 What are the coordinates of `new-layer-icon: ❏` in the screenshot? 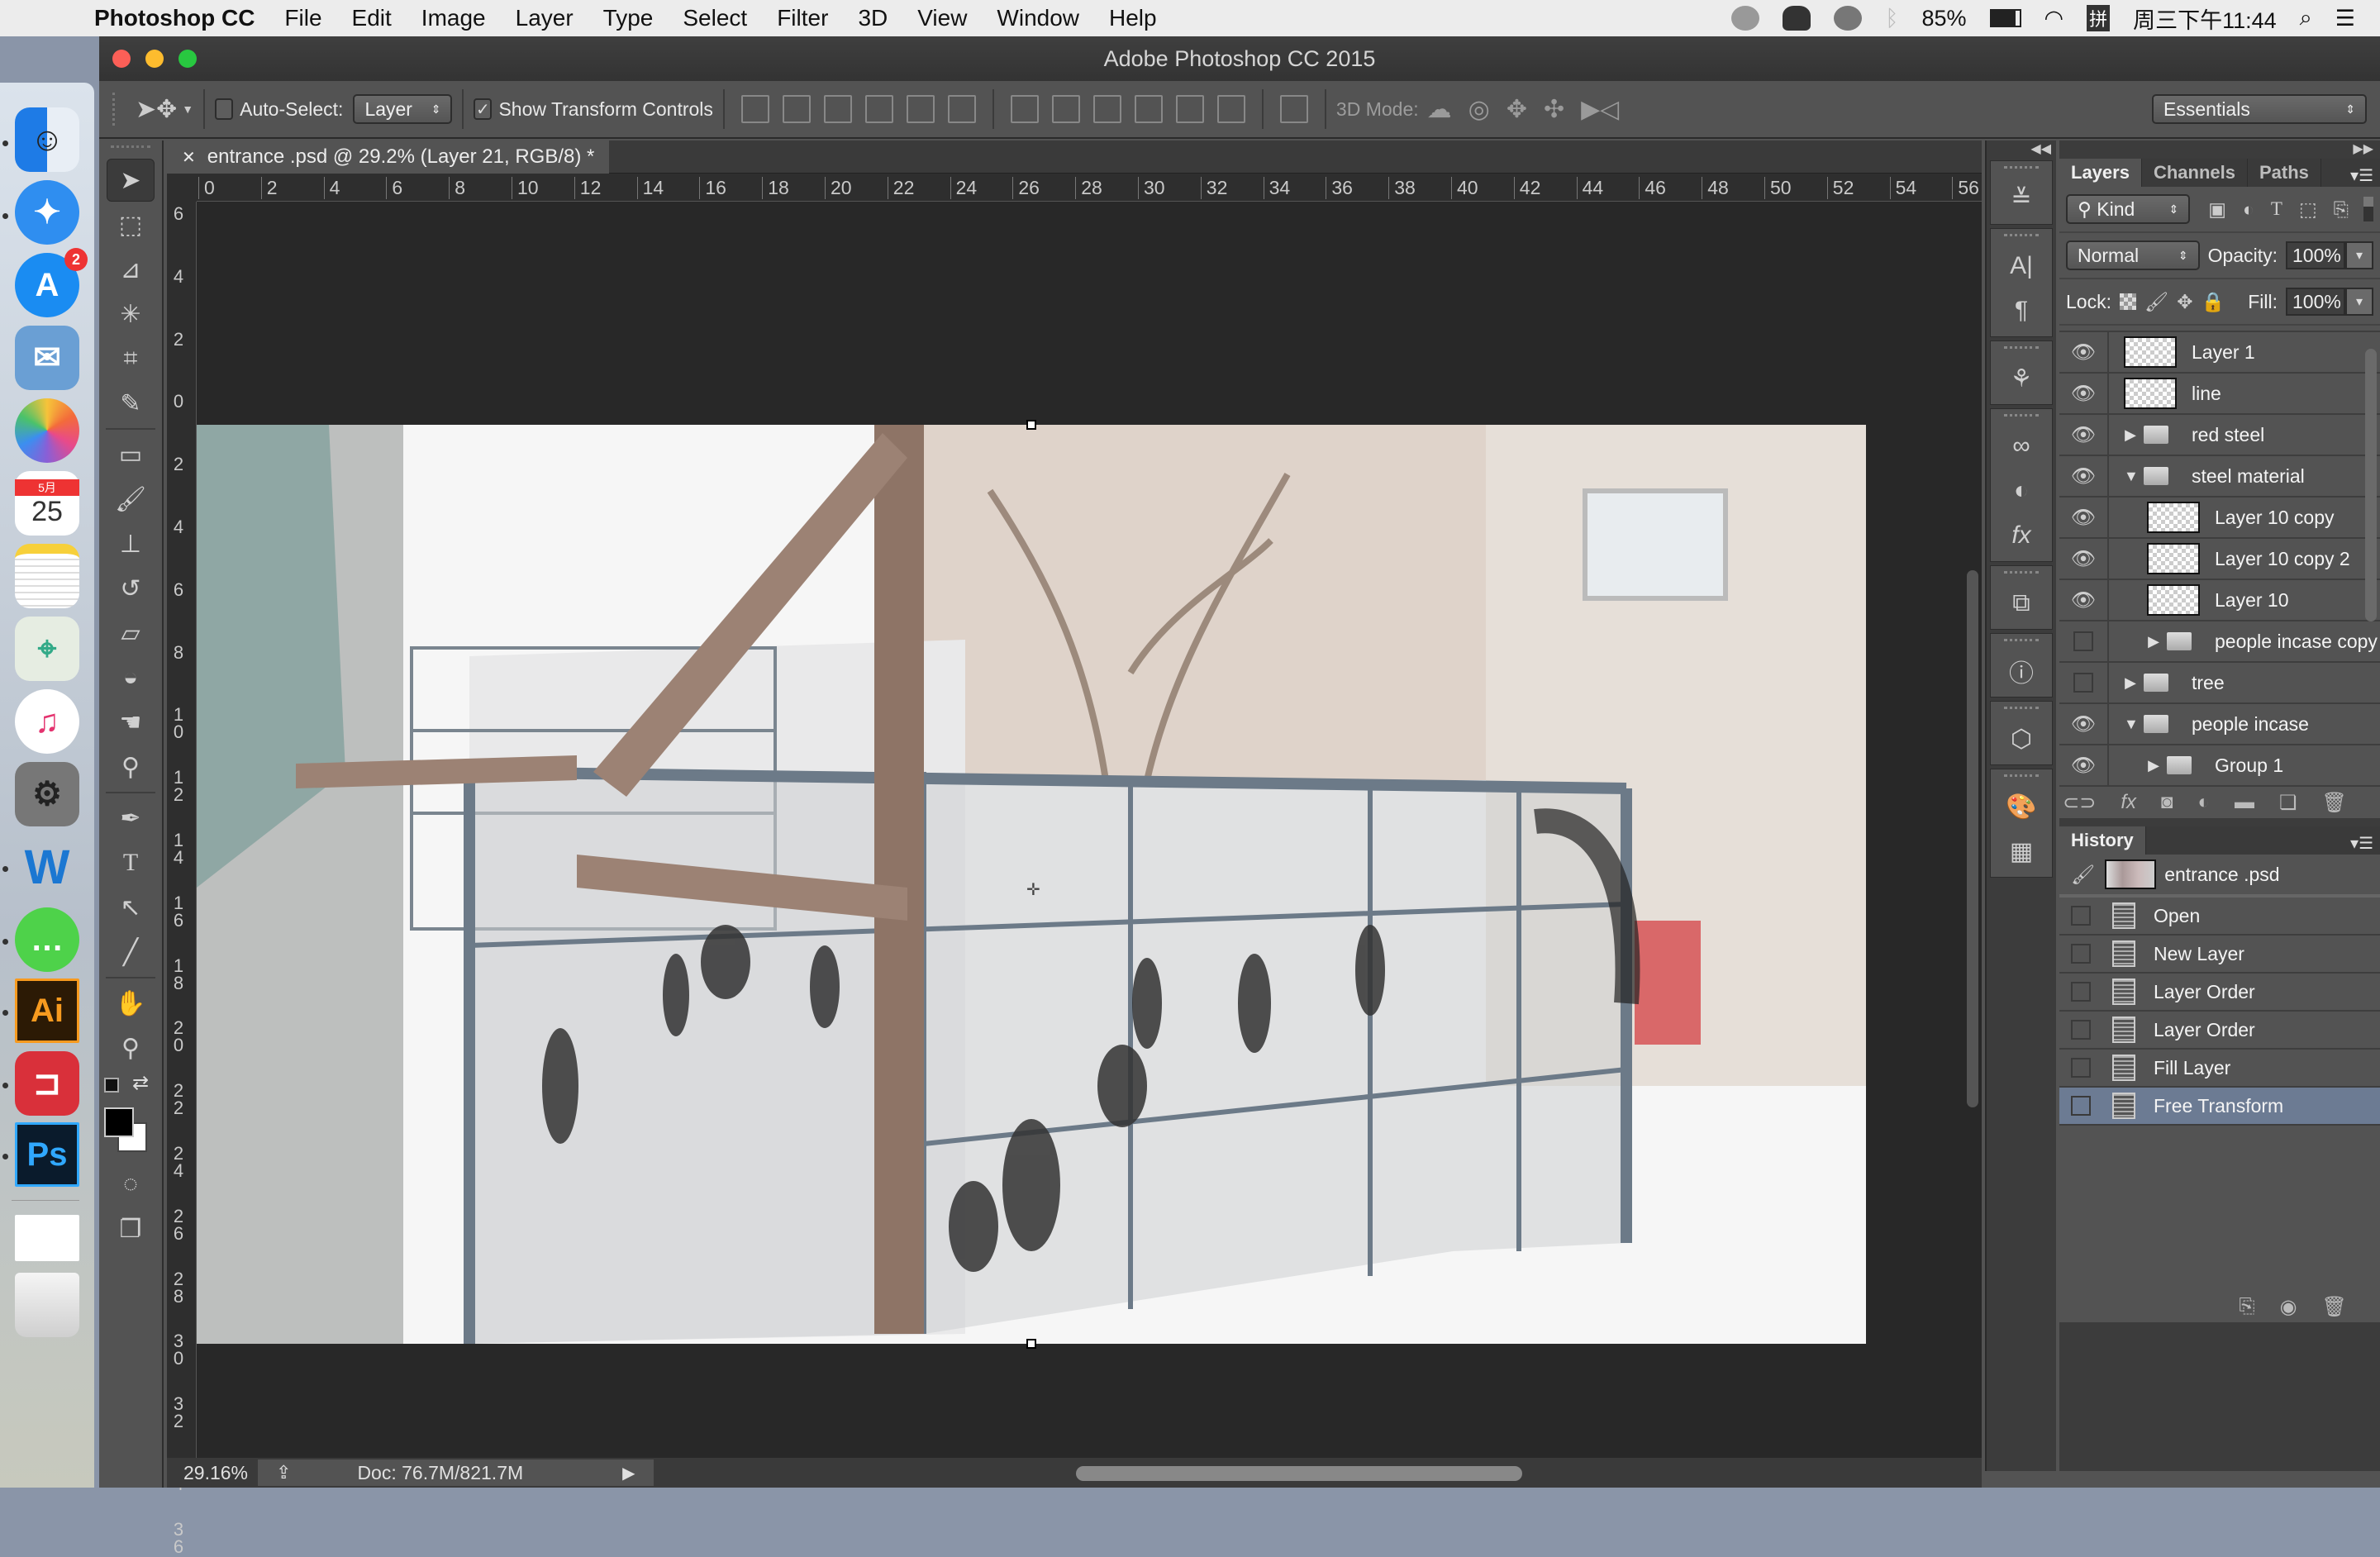 It's located at (2288, 803).